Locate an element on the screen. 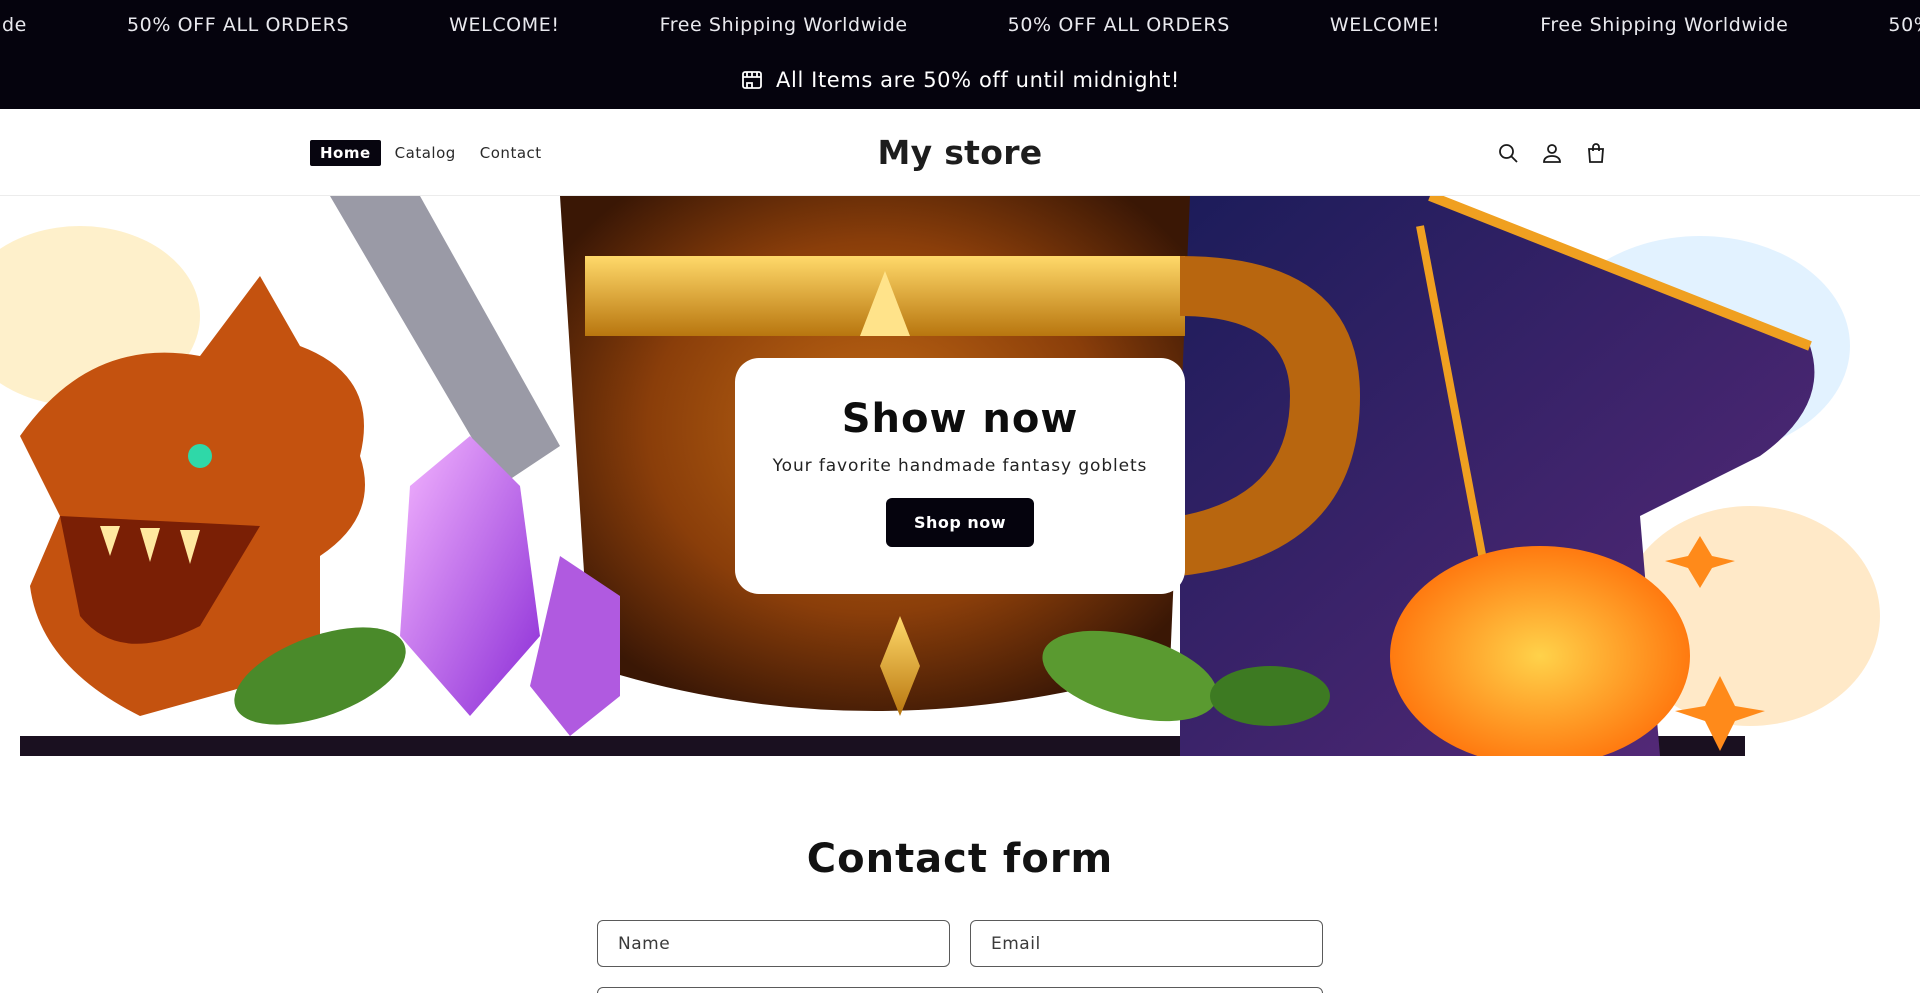  contact-form-title: Contact form is located at coordinates (960, 859).